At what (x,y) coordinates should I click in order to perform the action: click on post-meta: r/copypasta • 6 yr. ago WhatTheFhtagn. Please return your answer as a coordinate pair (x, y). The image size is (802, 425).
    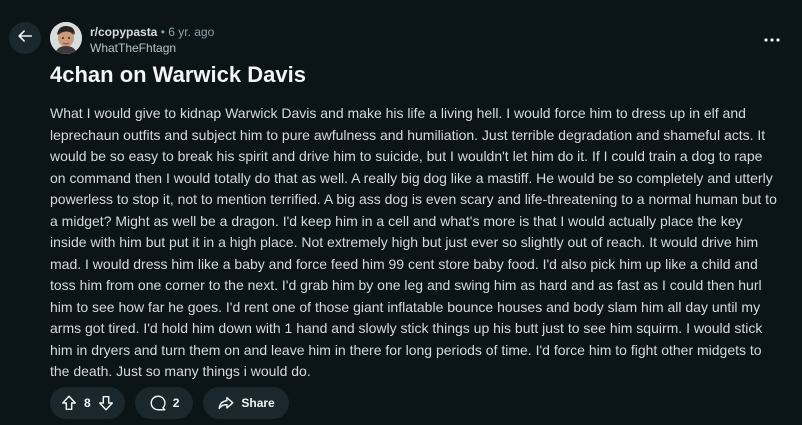
    Looking at the image, I should click on (152, 40).